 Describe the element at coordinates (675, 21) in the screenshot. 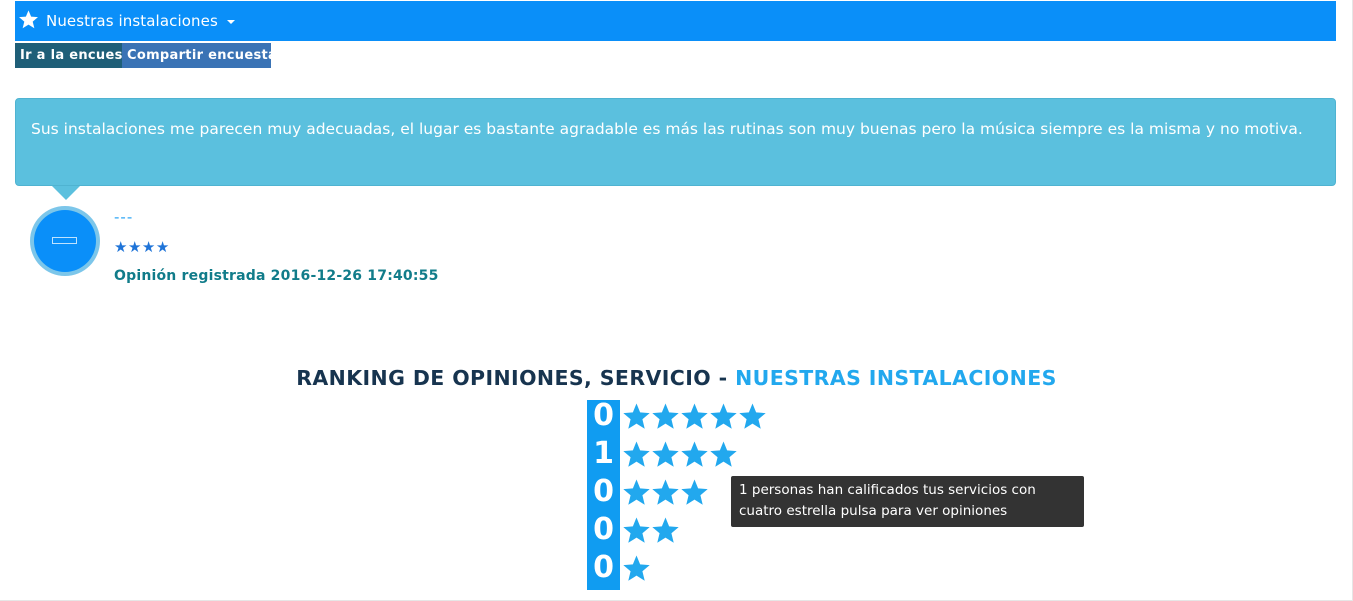

I see `service-dropdown: Nuestras instalaciones` at that location.